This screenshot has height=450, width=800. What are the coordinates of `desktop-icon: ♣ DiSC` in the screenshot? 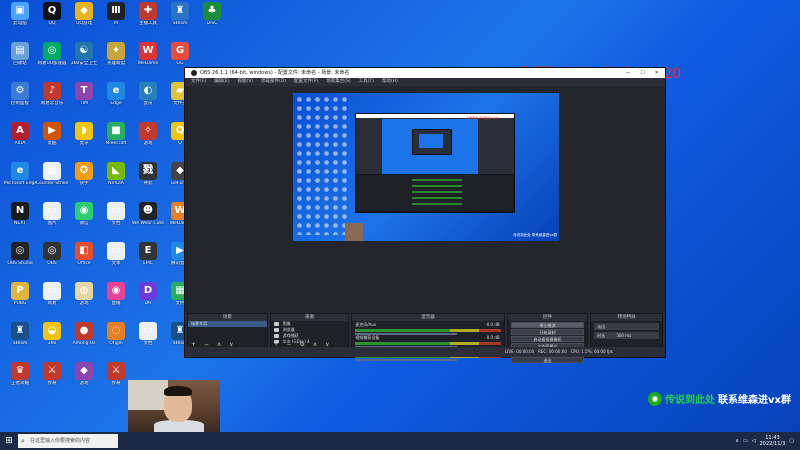 It's located at (212, 14).